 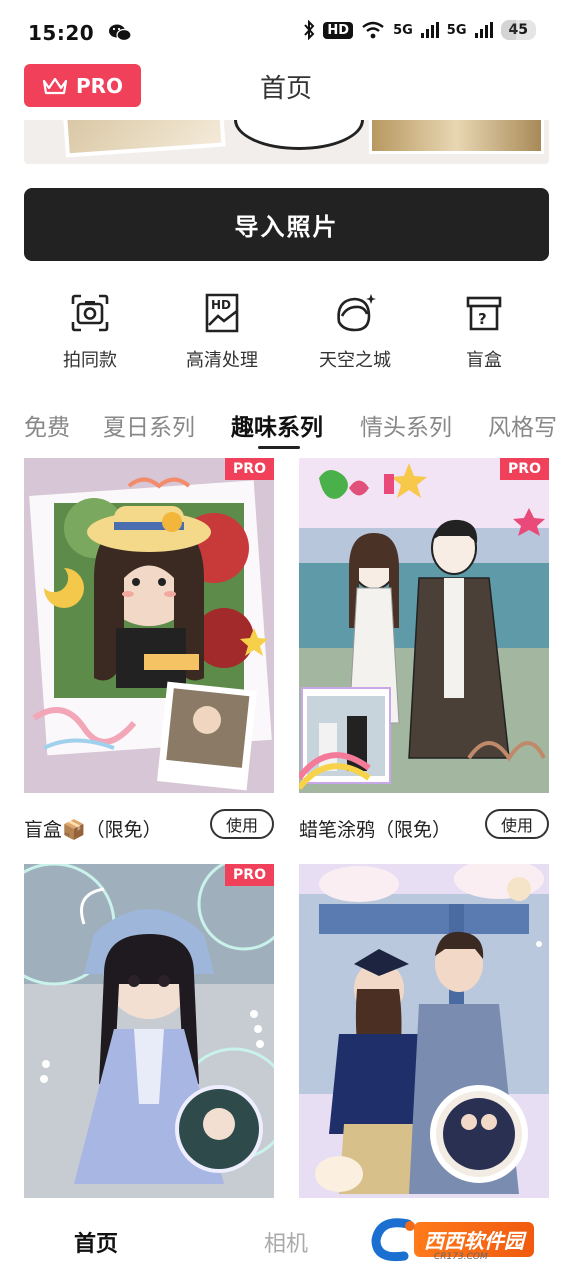 I want to click on camera-icon, so click(x=90, y=313).